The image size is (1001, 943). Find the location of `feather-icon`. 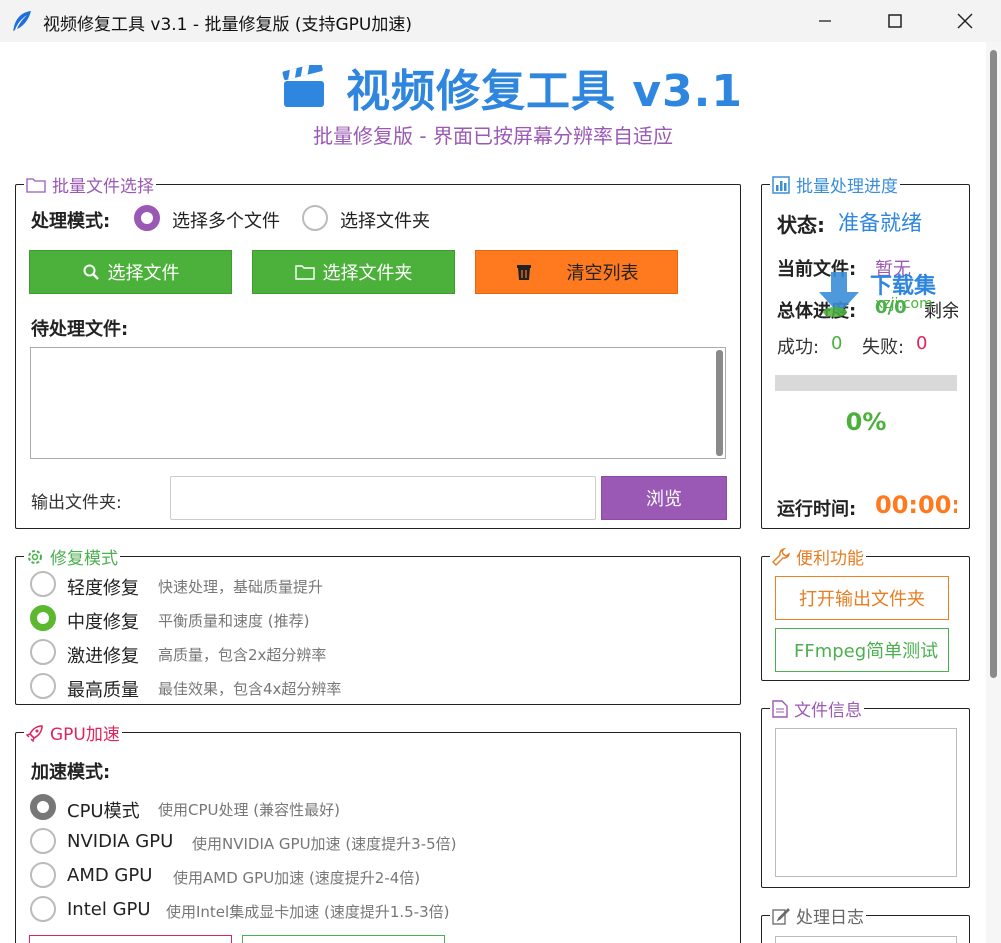

feather-icon is located at coordinates (22, 21).